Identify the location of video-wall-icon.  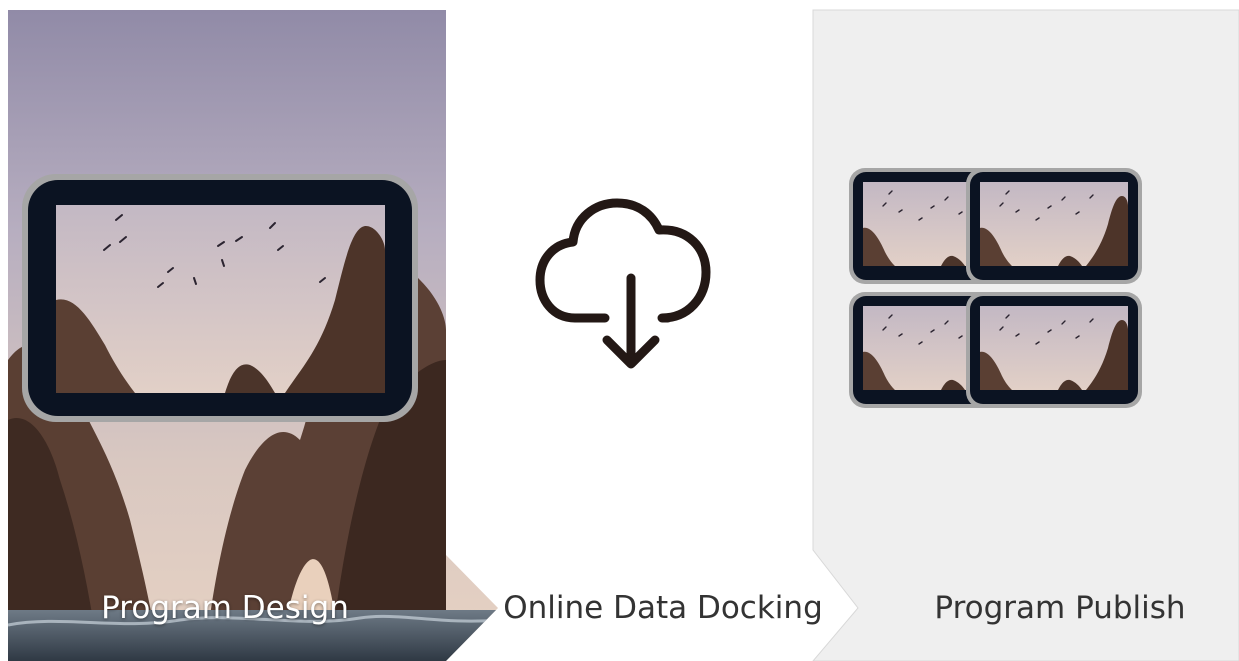
(995, 288).